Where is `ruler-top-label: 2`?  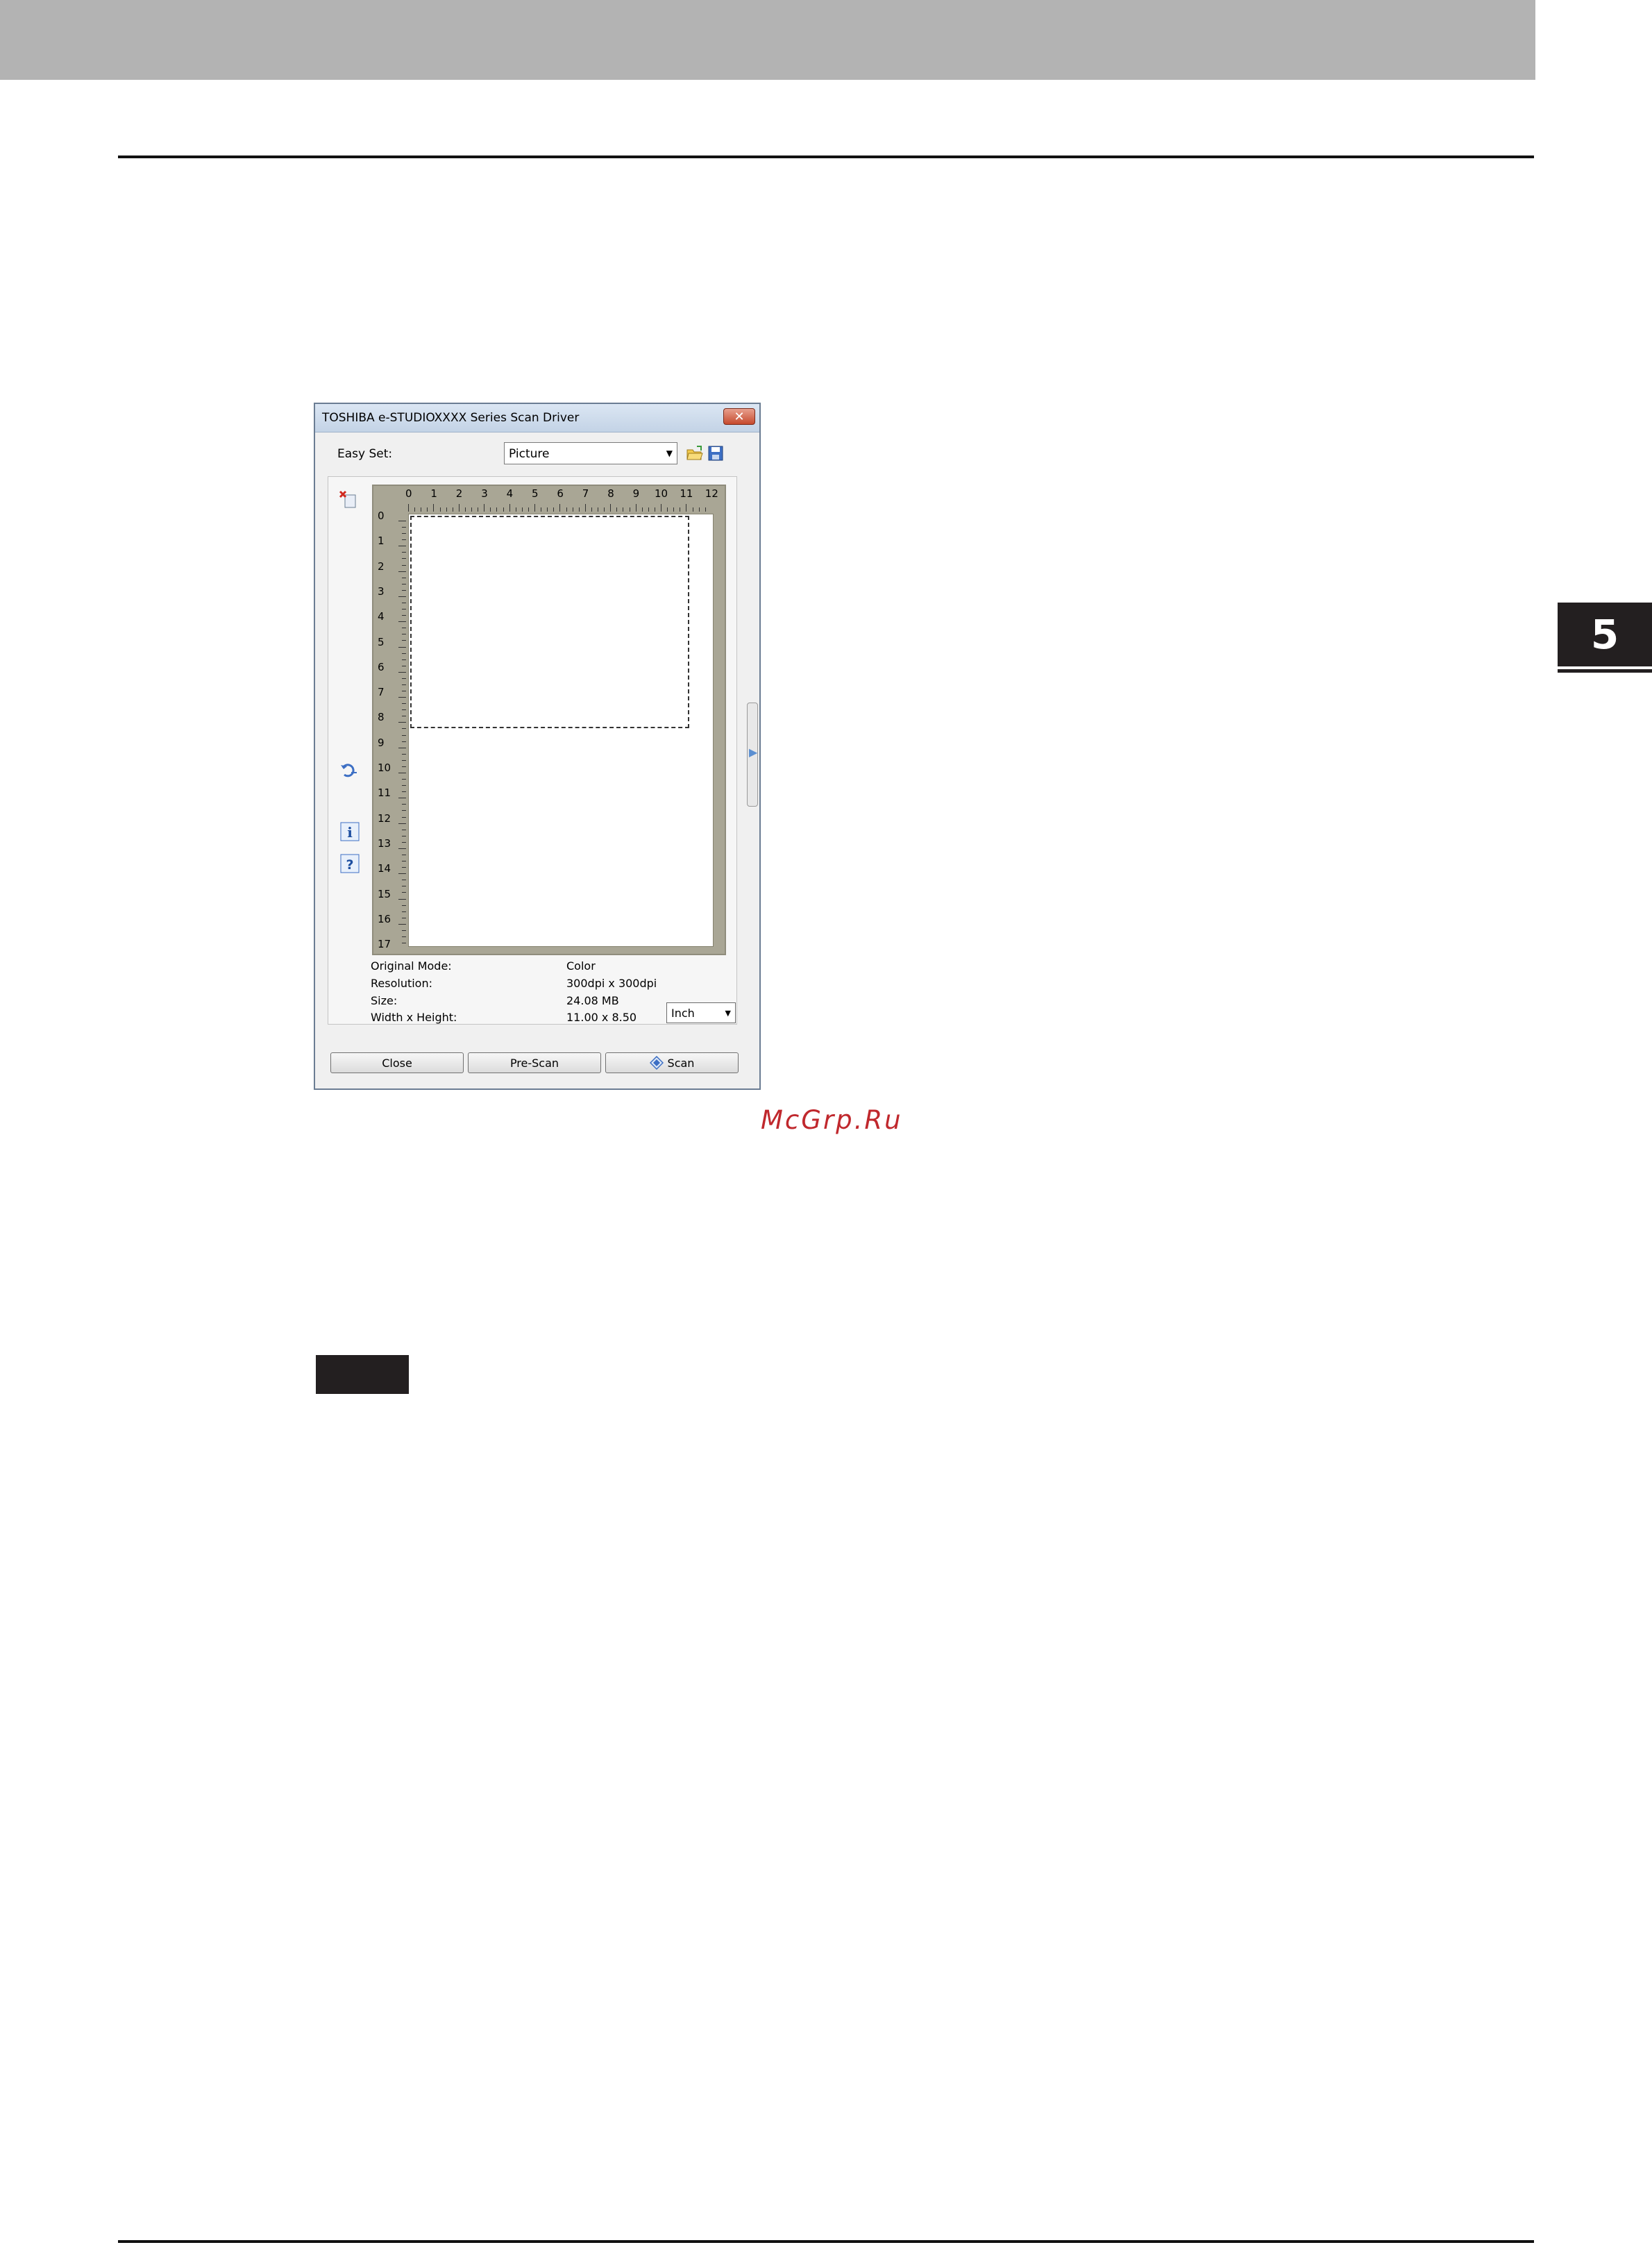
ruler-top-label: 2 is located at coordinates (459, 493).